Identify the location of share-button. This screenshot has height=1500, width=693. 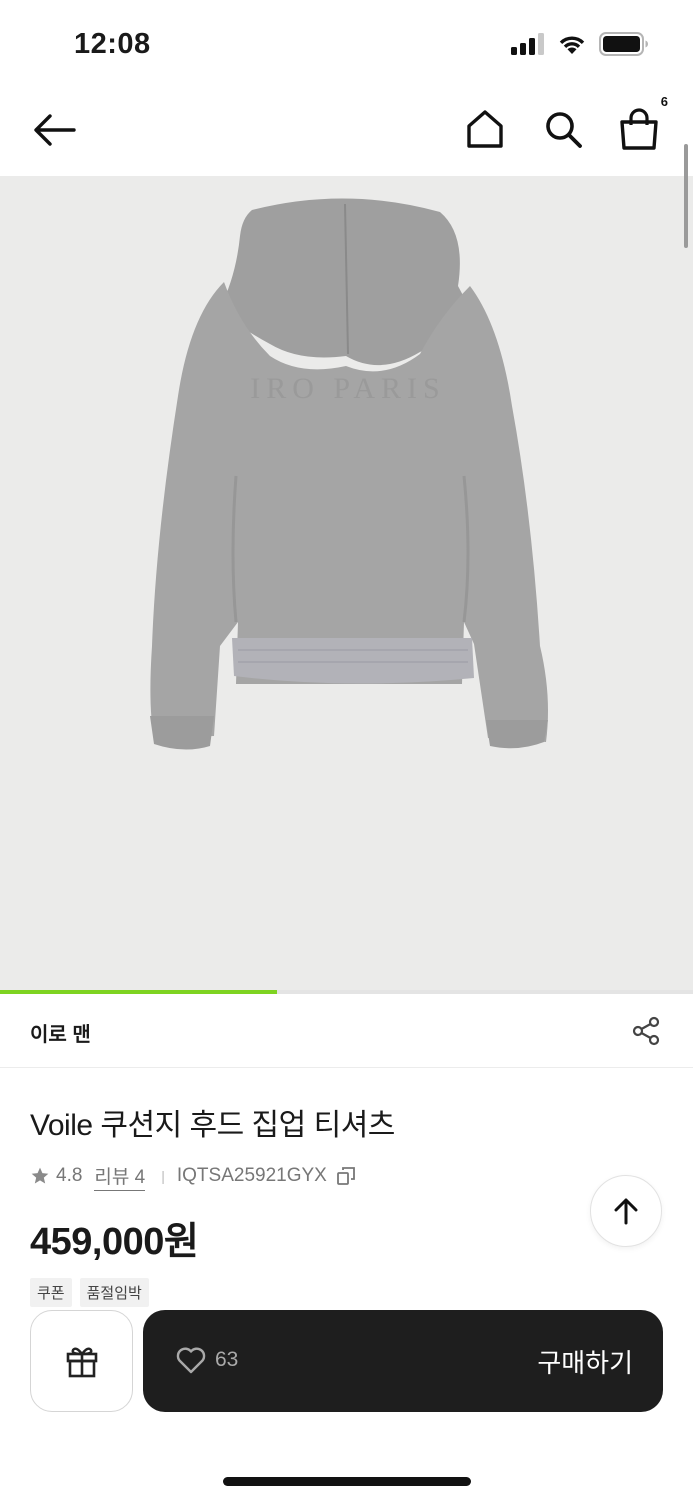
(646, 1031).